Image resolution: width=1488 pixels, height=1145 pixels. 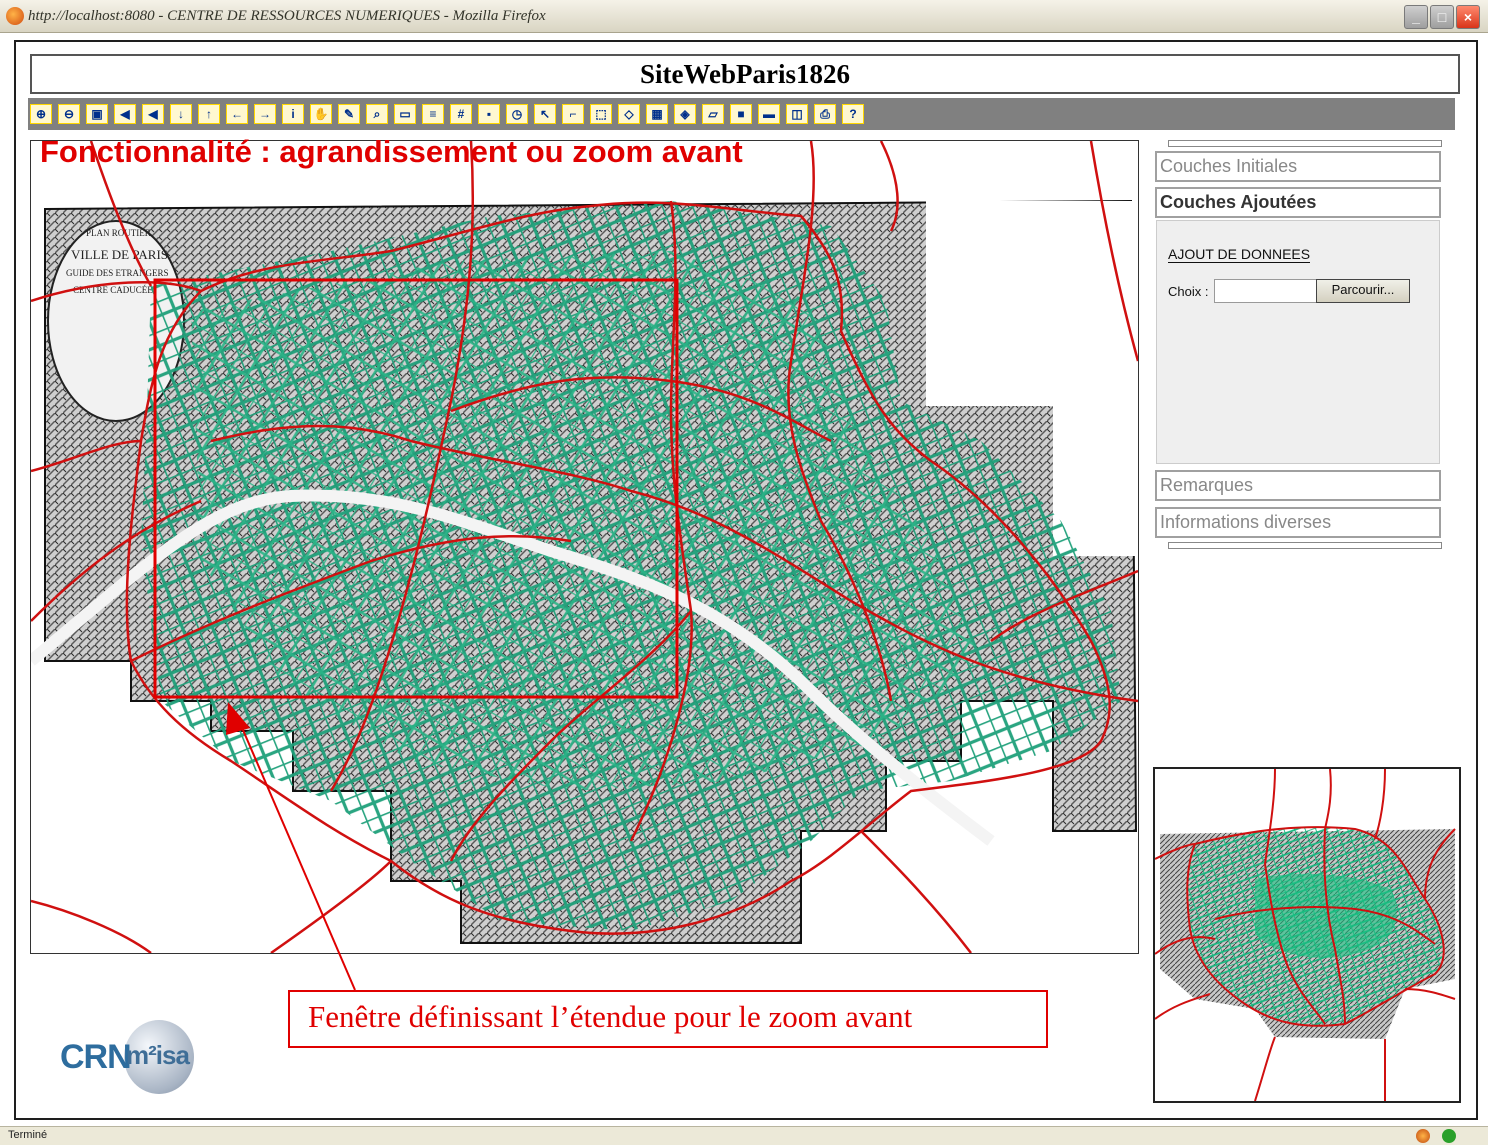 What do you see at coordinates (1239, 254) in the screenshot?
I see `ajout-de-donnees-link: AJOUT DE DONNEES` at bounding box center [1239, 254].